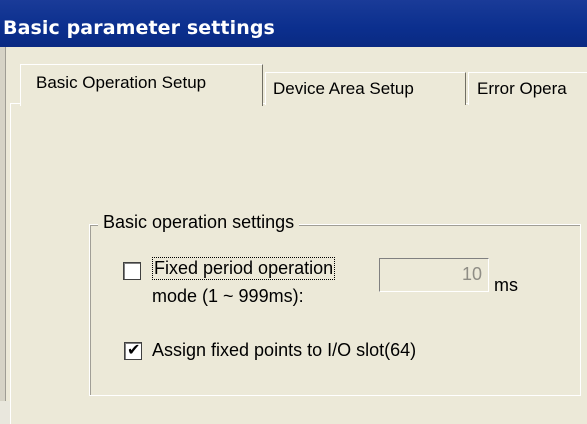  I want to click on title-bar: Basic parameter settings, so click(293, 23).